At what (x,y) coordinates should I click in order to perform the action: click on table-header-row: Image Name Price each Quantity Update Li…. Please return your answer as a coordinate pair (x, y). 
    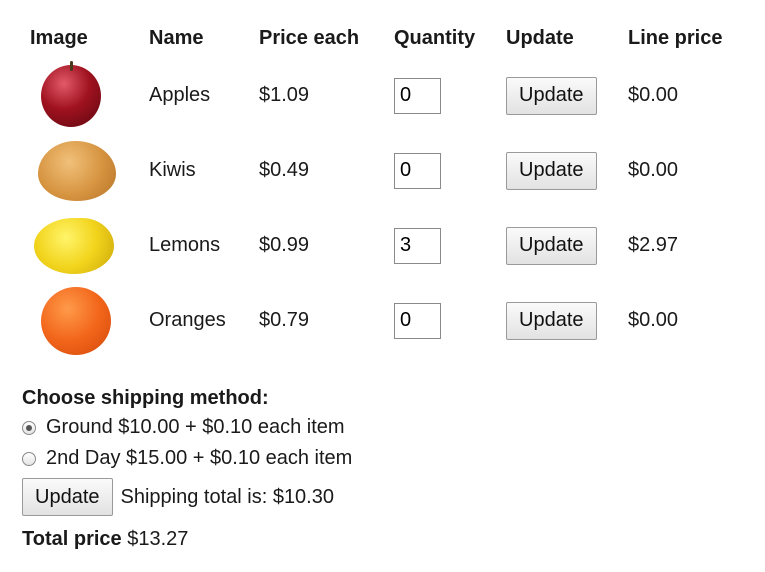
    Looking at the image, I should click on (384, 36).